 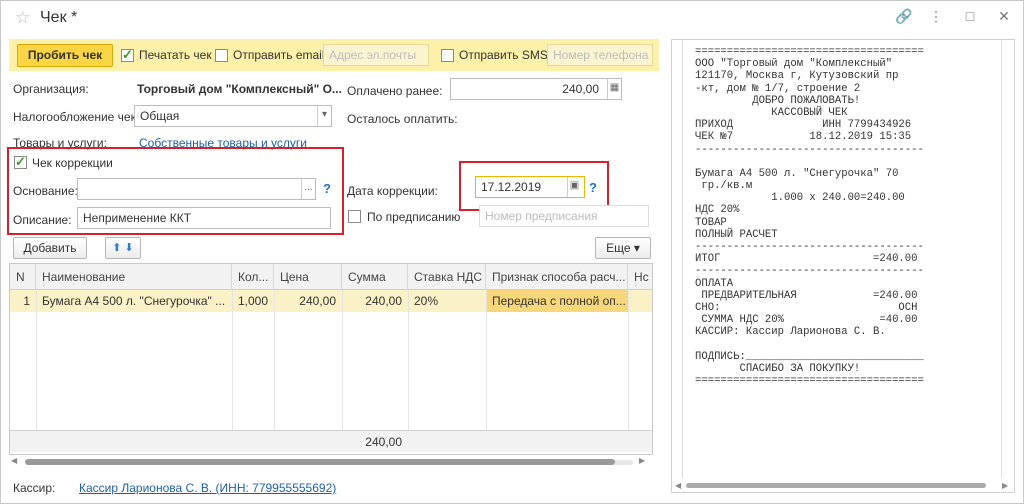 What do you see at coordinates (22, 18) in the screenshot?
I see `star-icon: ☆` at bounding box center [22, 18].